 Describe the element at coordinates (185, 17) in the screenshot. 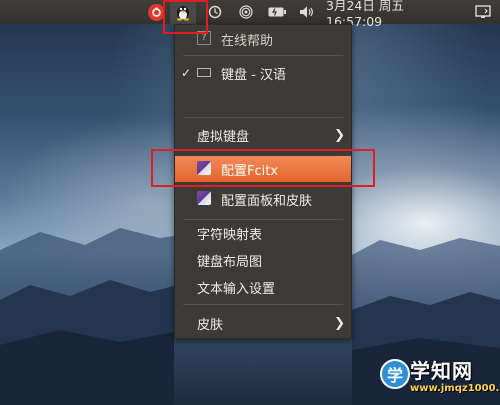

I see `annotation-box-tux` at that location.